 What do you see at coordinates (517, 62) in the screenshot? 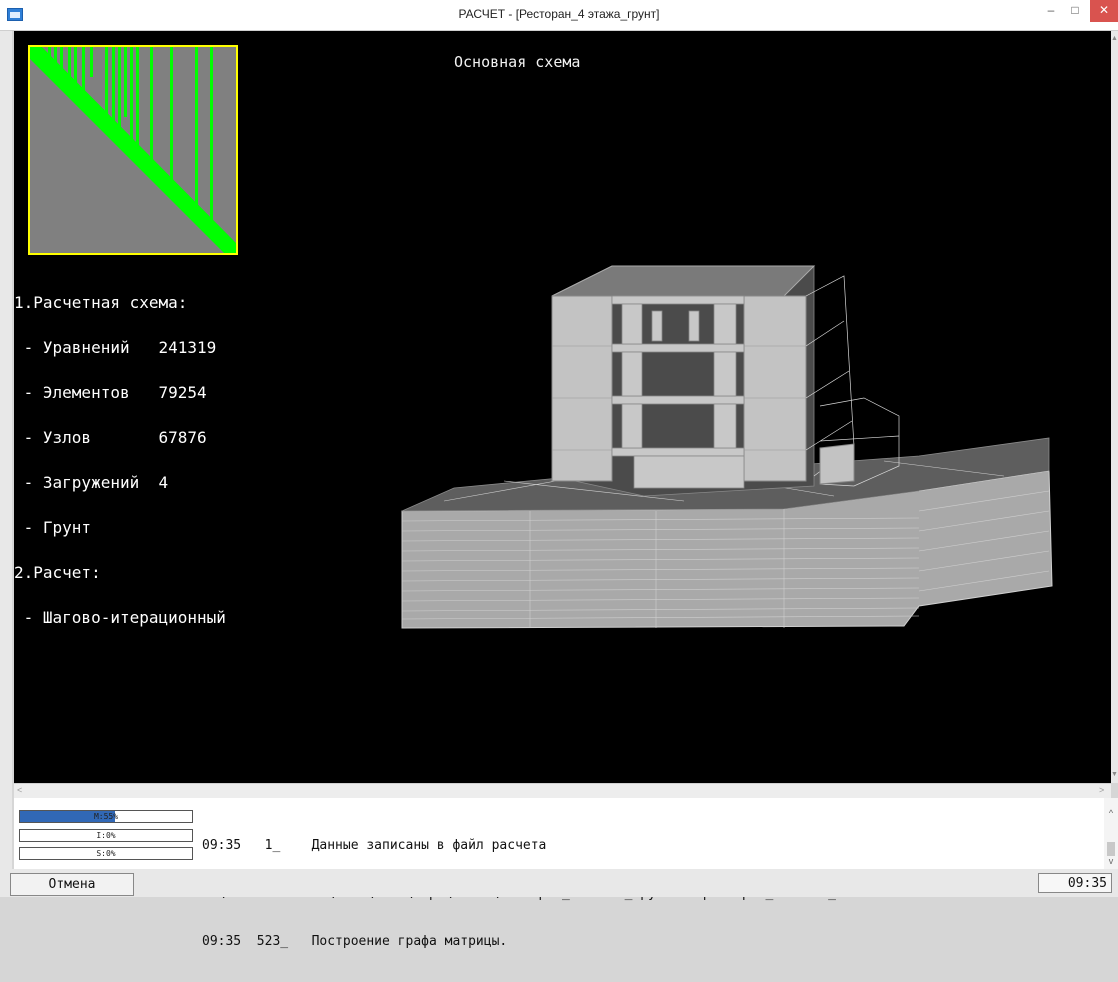
I see `scheme-title: Основная схема` at bounding box center [517, 62].